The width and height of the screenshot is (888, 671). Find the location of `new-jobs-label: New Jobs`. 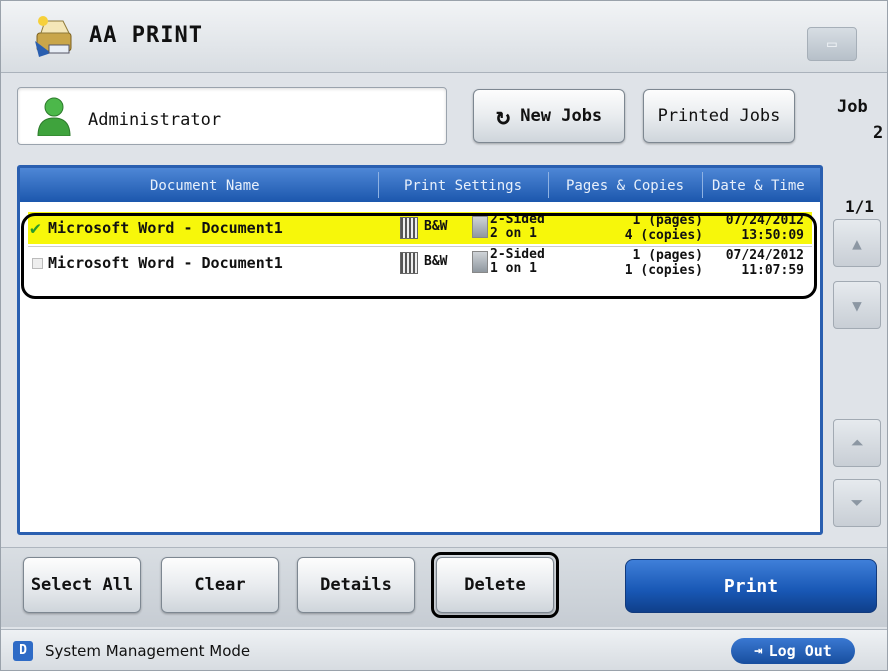

new-jobs-label: New Jobs is located at coordinates (561, 116).